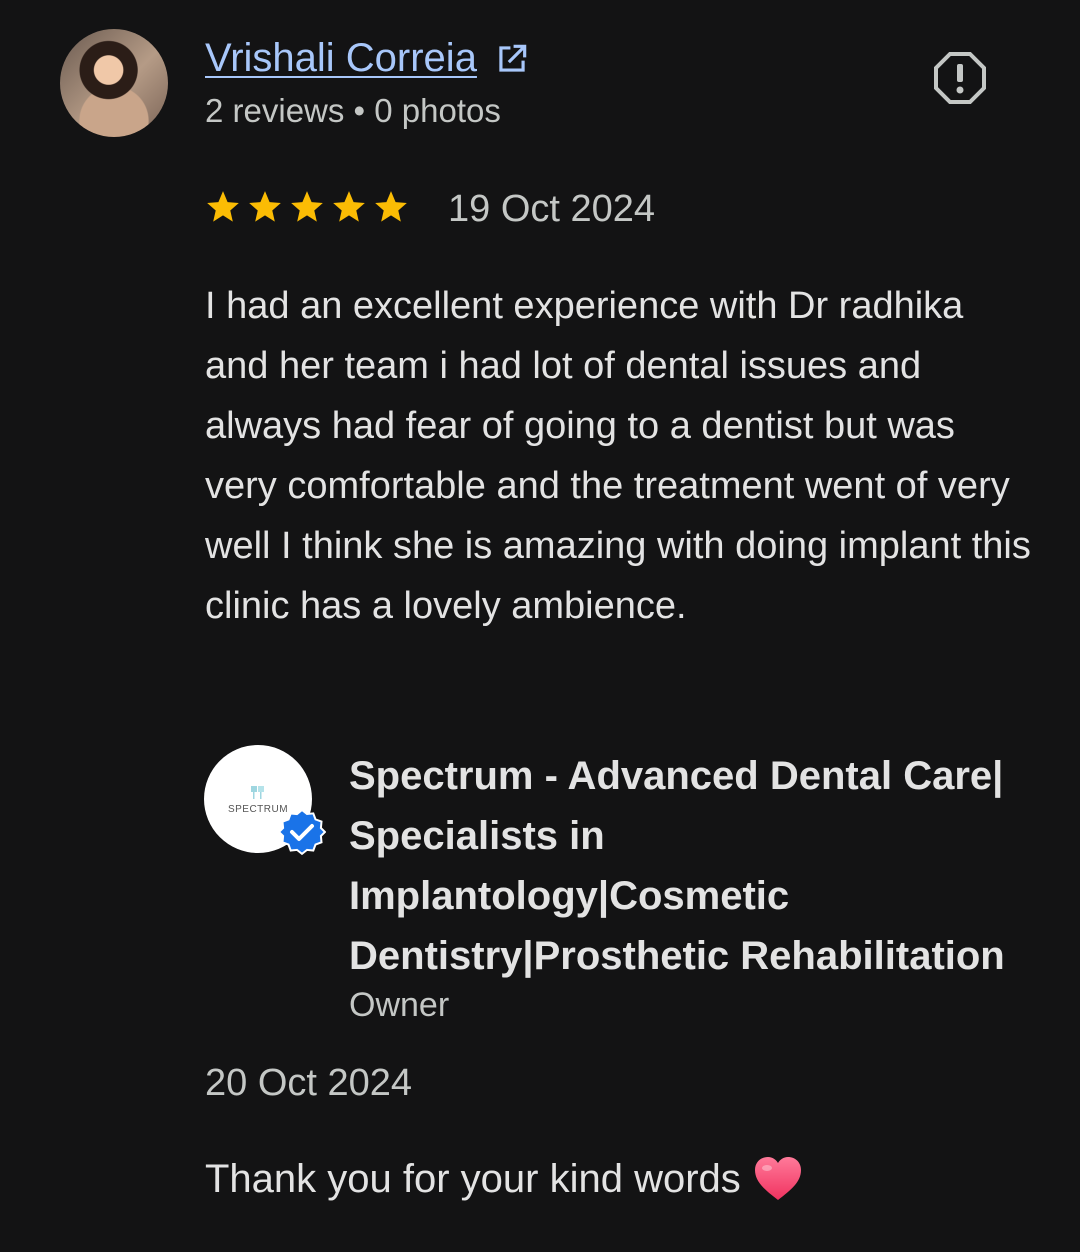 This screenshot has height=1252, width=1080. Describe the element at coordinates (341, 58) in the screenshot. I see `reviewer-name: Vrishali Correia` at that location.